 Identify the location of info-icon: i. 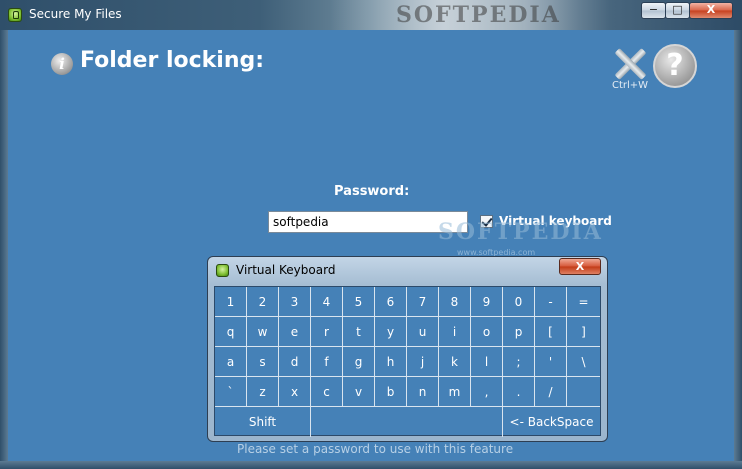
(62, 64).